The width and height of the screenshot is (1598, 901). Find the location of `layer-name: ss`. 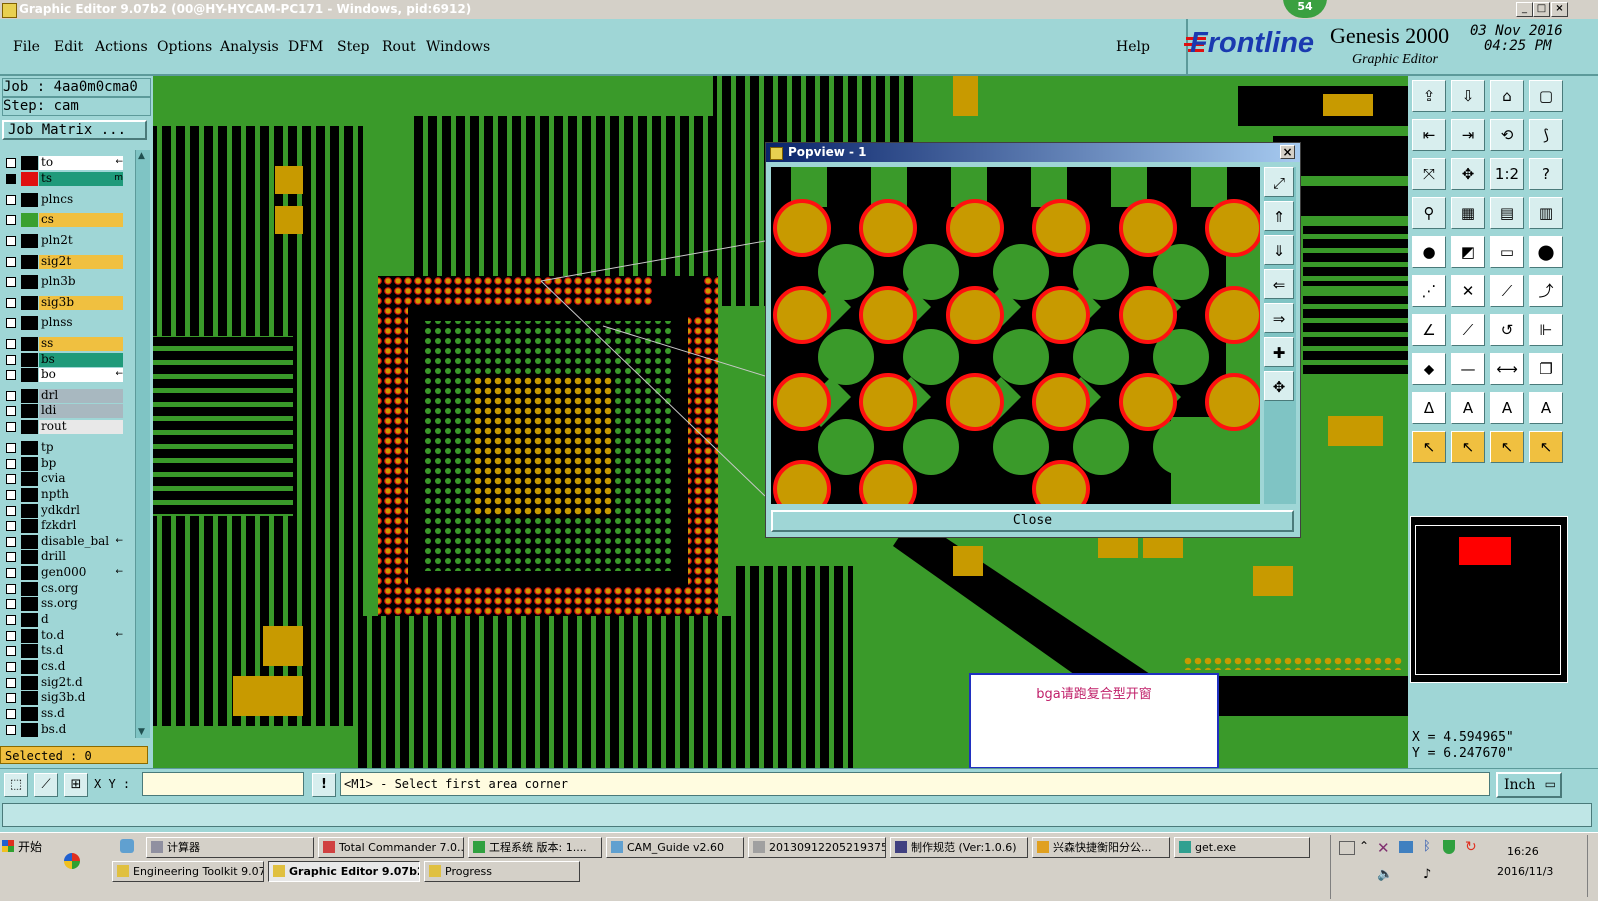

layer-name: ss is located at coordinates (81, 344).